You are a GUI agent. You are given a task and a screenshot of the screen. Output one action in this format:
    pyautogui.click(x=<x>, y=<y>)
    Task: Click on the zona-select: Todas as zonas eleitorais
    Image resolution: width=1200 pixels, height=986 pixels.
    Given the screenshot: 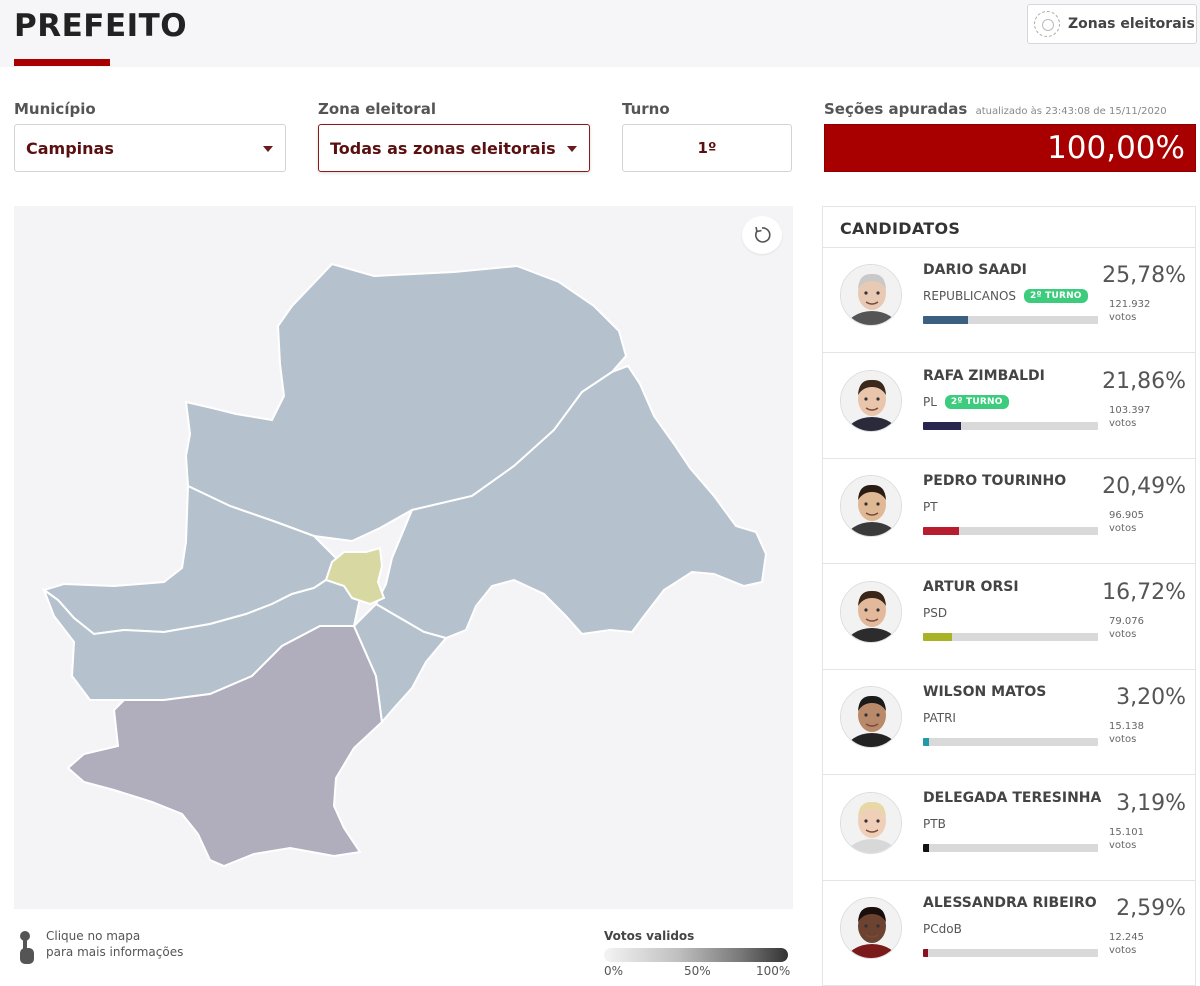 What is the action you would take?
    pyautogui.click(x=454, y=148)
    